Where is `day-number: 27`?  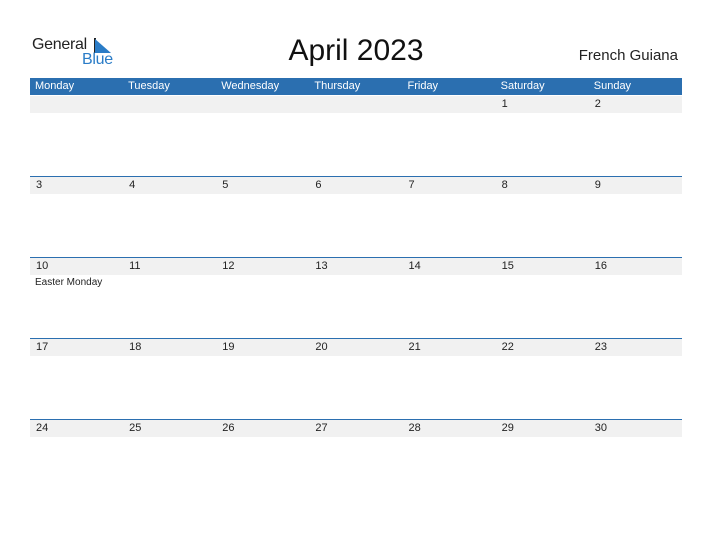 day-number: 27 is located at coordinates (321, 428).